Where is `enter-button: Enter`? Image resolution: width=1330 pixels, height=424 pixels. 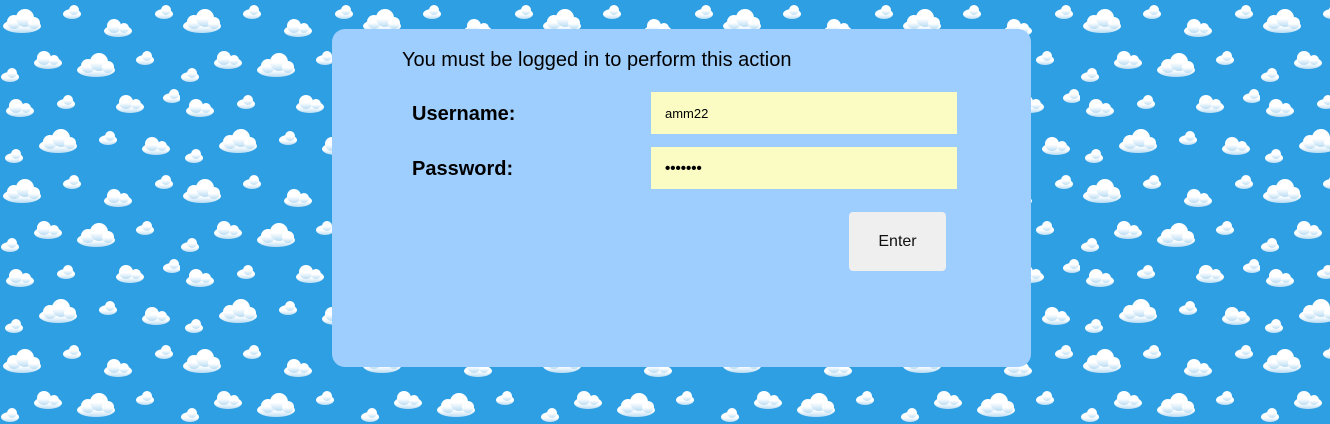 enter-button: Enter is located at coordinates (897, 241).